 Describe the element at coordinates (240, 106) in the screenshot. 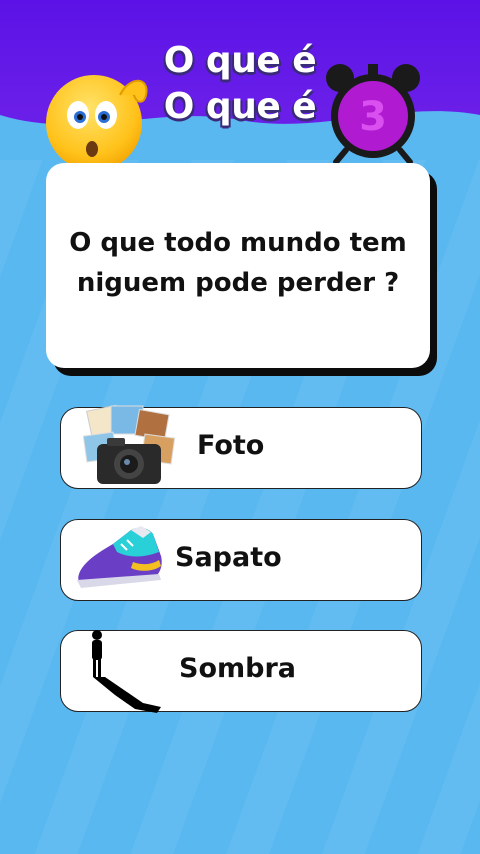

I see `title-line-2: O que é` at that location.